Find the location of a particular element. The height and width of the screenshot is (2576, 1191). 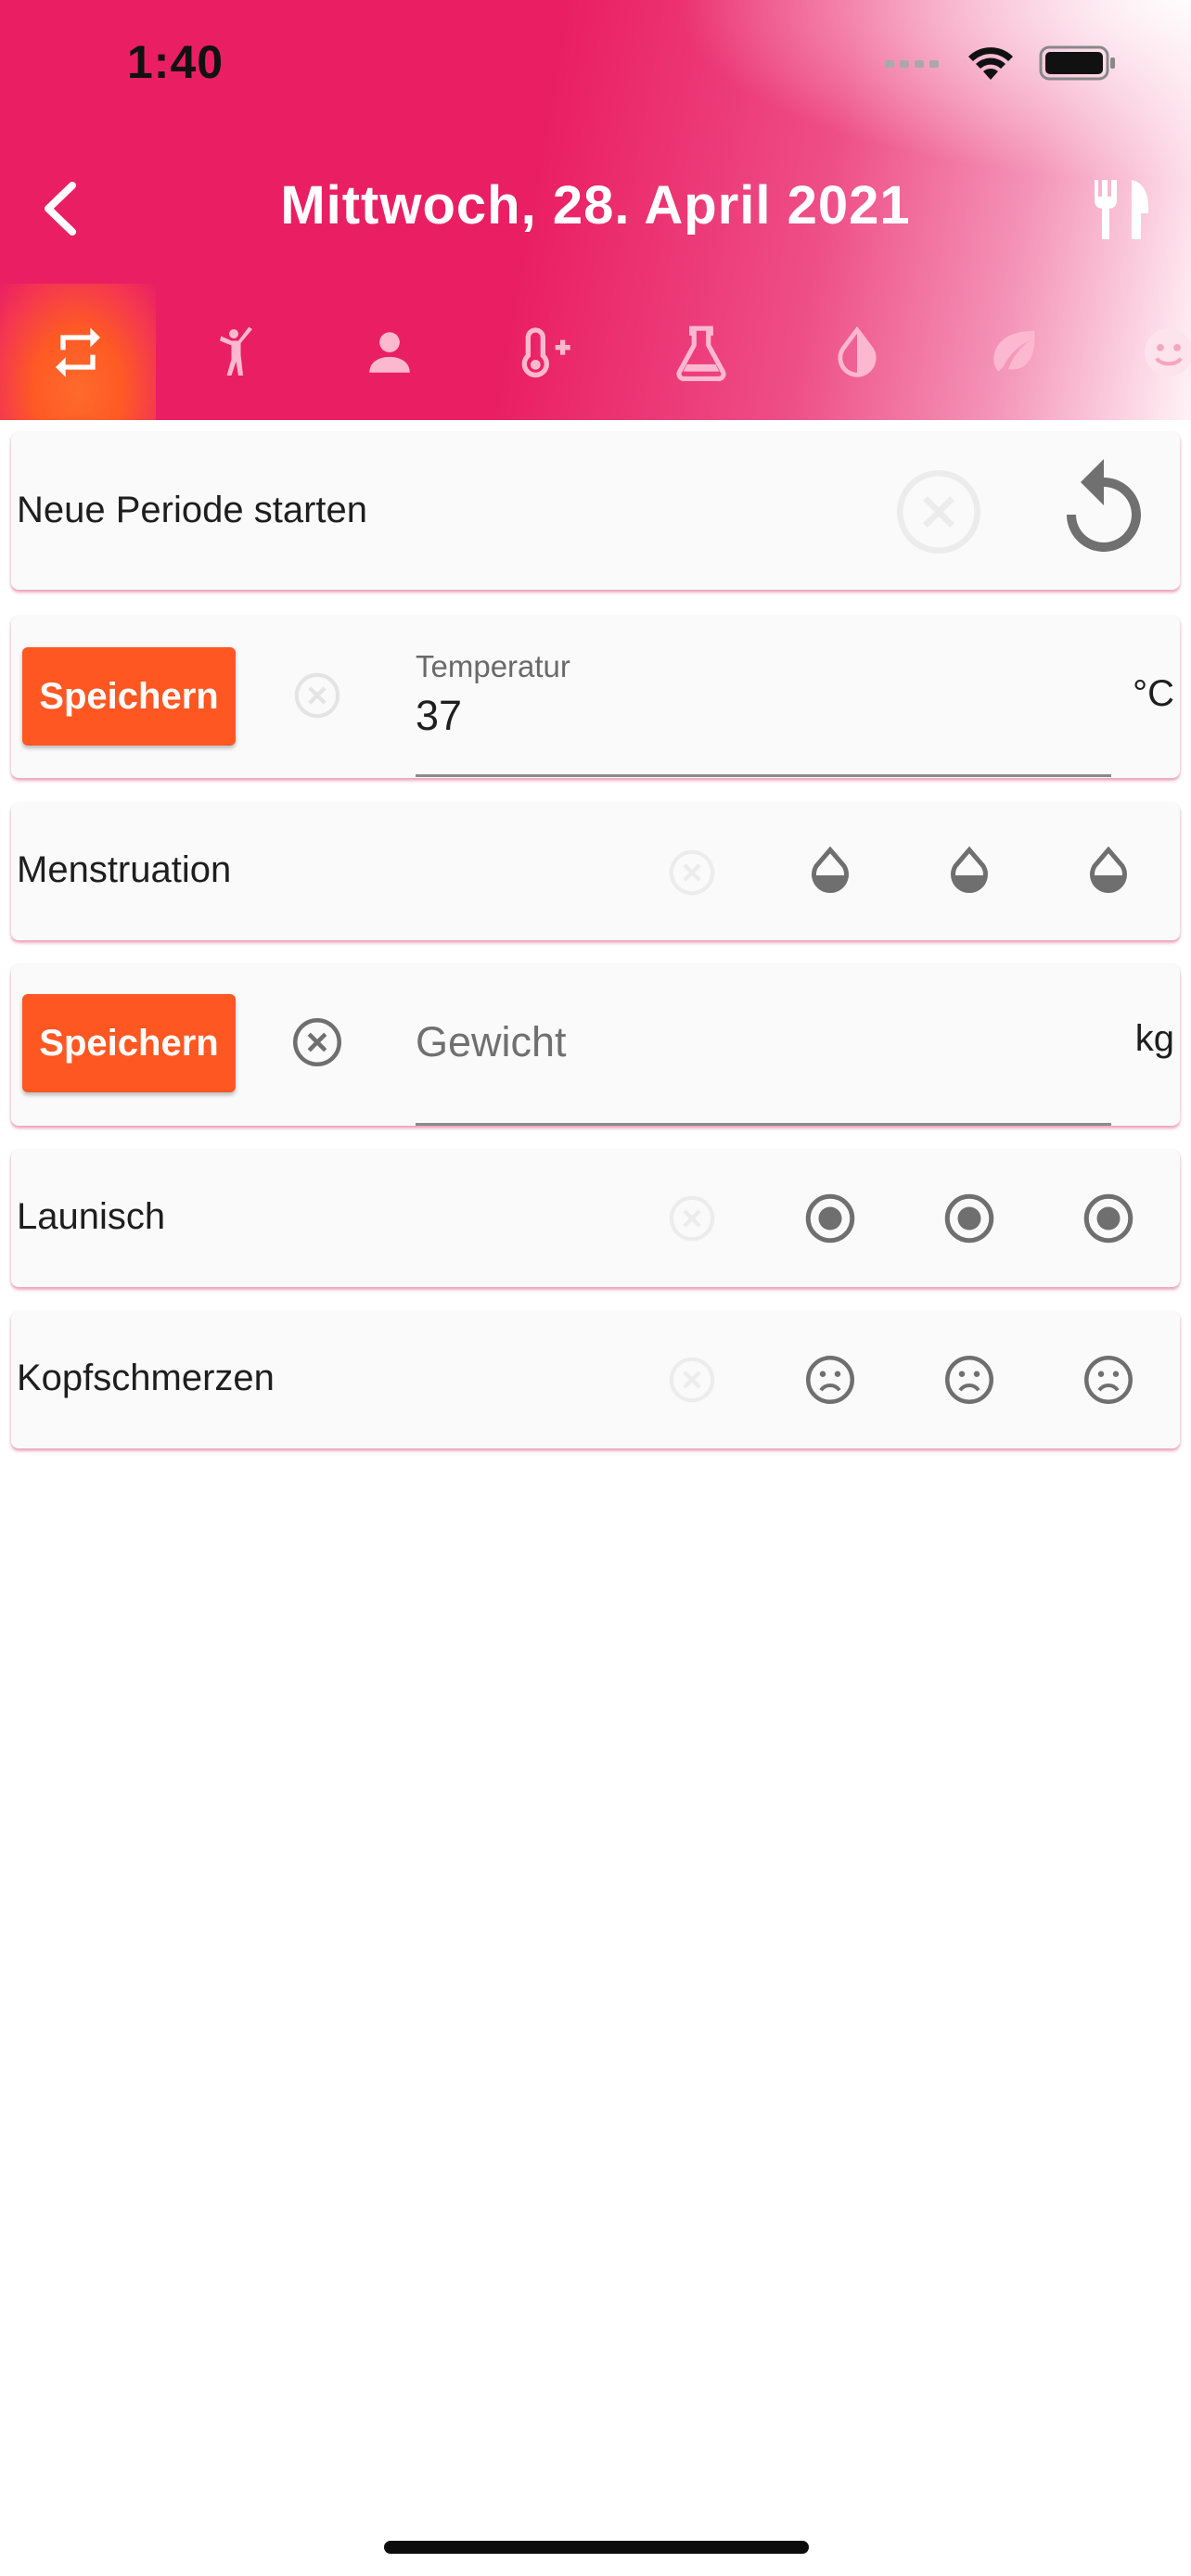

radio-strong-icon is located at coordinates (1108, 1218).